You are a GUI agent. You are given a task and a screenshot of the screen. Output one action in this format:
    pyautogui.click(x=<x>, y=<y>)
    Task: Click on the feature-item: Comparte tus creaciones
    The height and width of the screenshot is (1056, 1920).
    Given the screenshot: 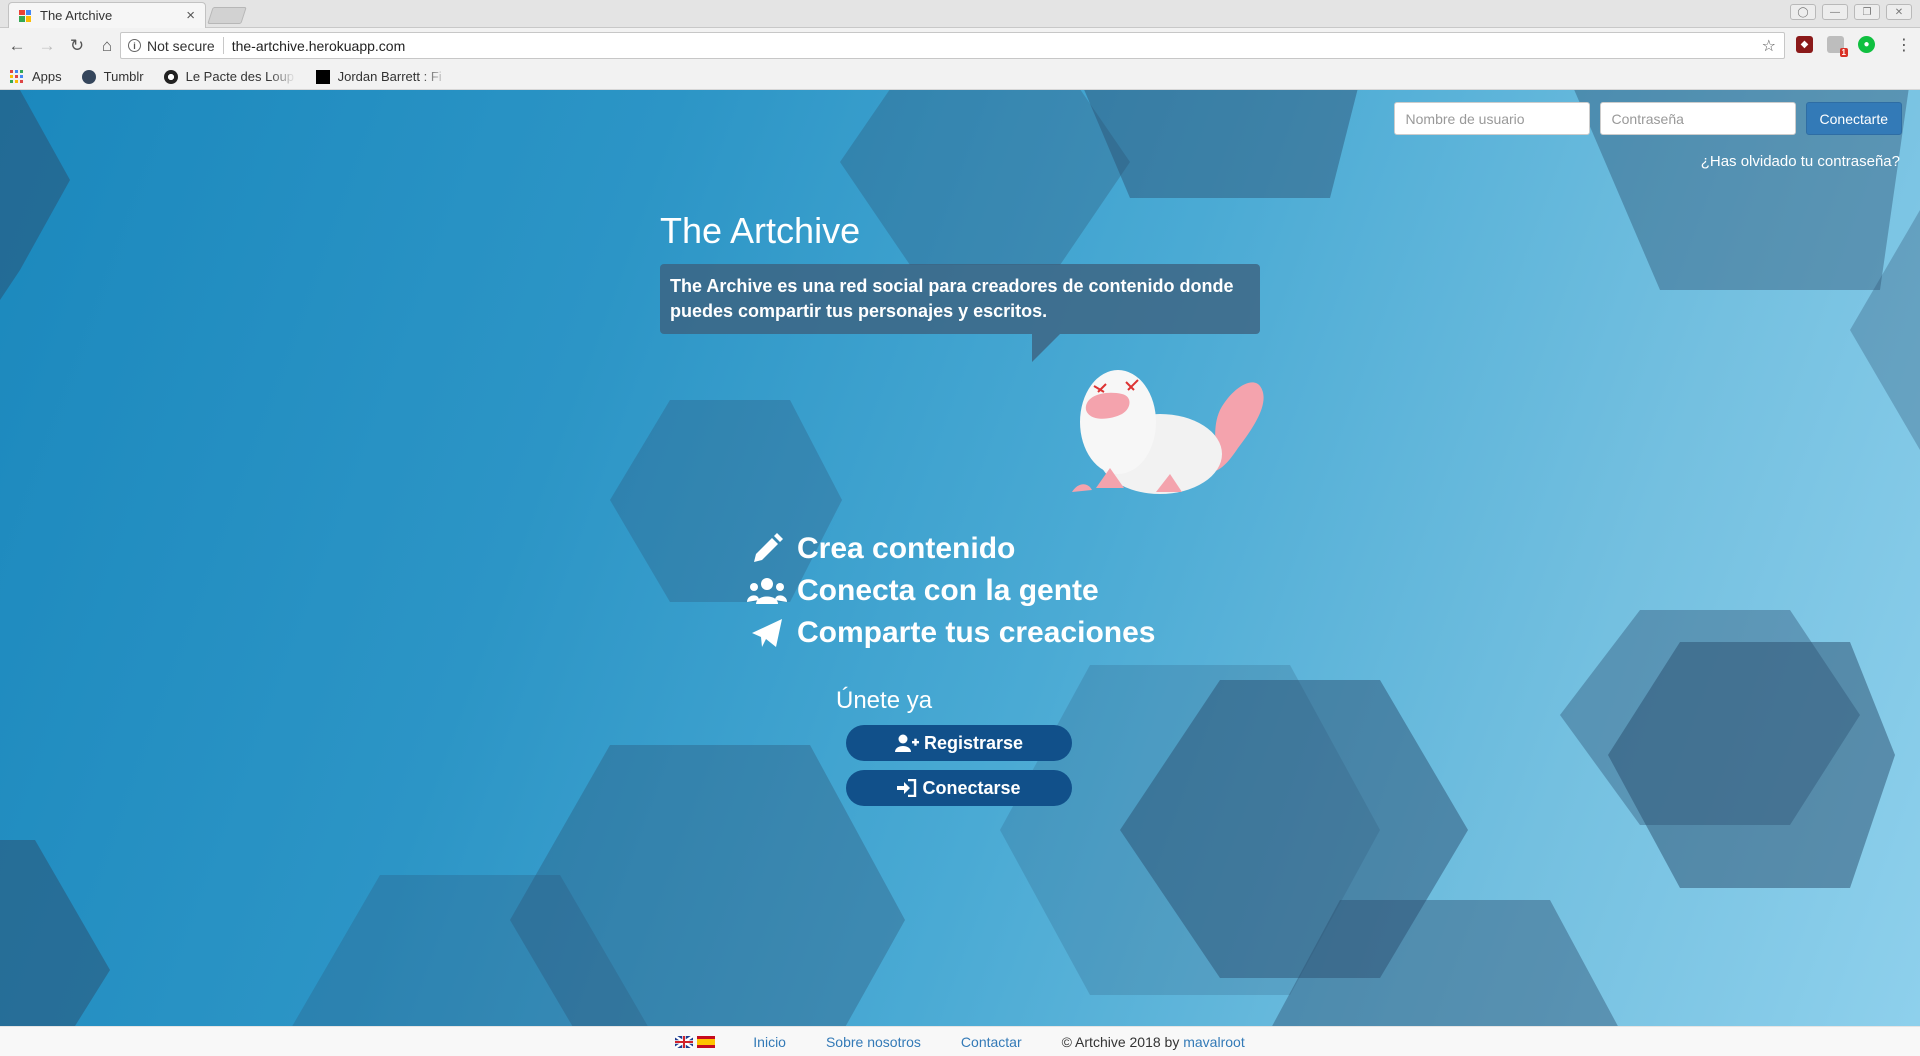 What is the action you would take?
    pyautogui.click(x=950, y=633)
    